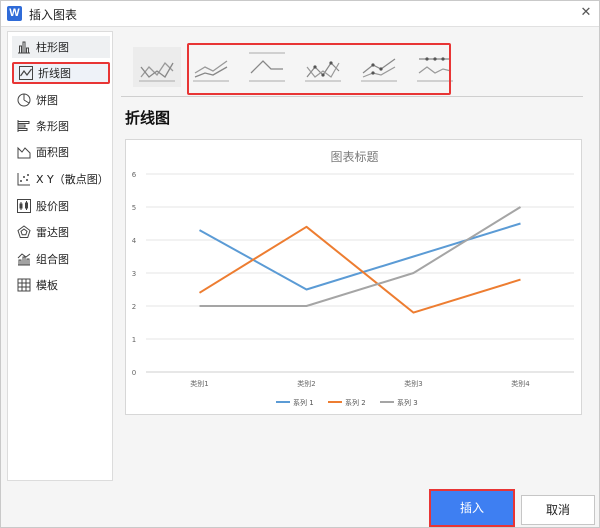 This screenshot has width=600, height=528. I want to click on sidebar-item-radar: 雷达图, so click(61, 232).